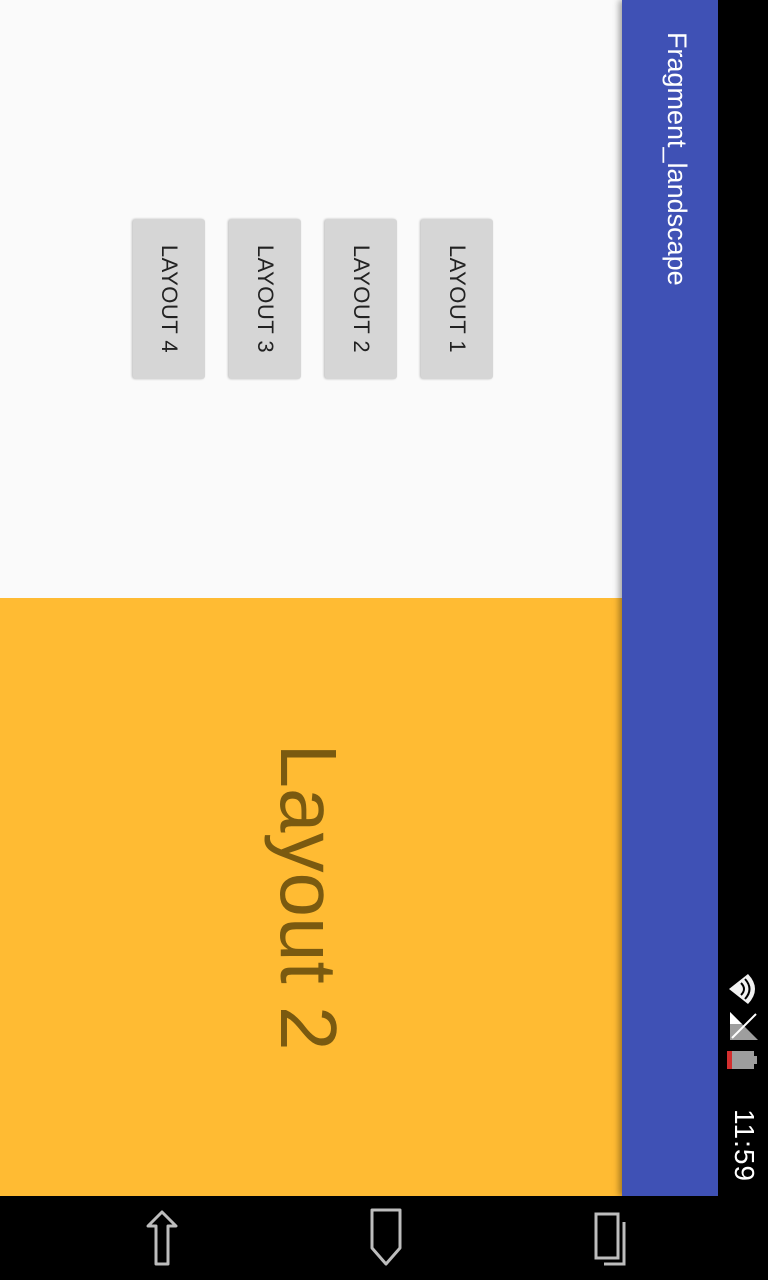  Describe the element at coordinates (265, 299) in the screenshot. I see `layout-3-button: LAYOUT 3` at that location.